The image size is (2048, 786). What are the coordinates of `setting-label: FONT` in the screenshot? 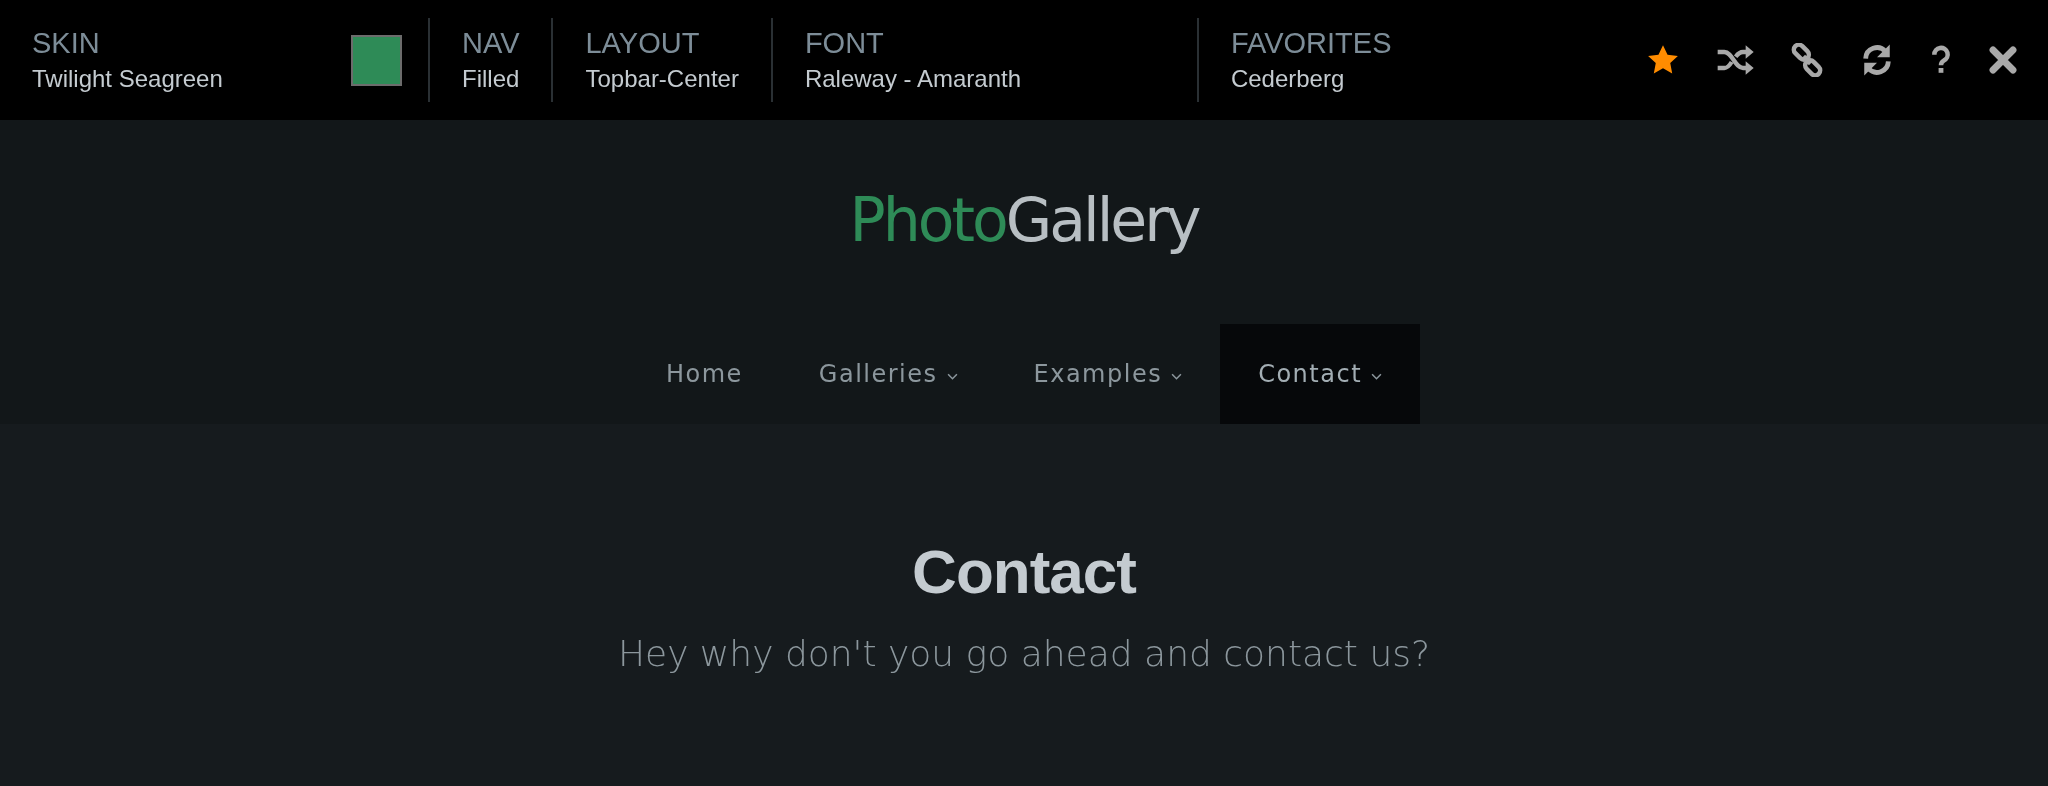 It's located at (844, 43).